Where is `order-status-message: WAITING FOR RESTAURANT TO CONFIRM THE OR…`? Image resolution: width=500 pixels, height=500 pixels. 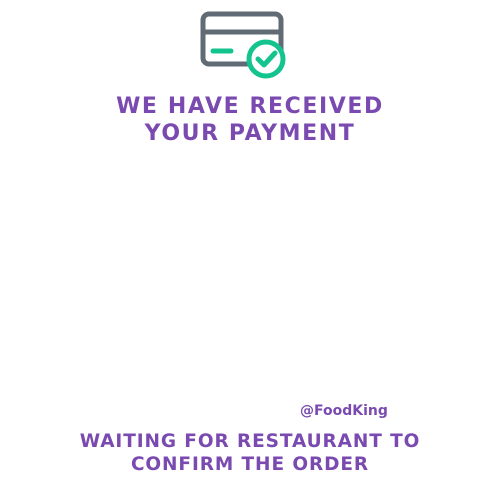 order-status-message: WAITING FOR RESTAURANT TO CONFIRM THE OR… is located at coordinates (250, 453).